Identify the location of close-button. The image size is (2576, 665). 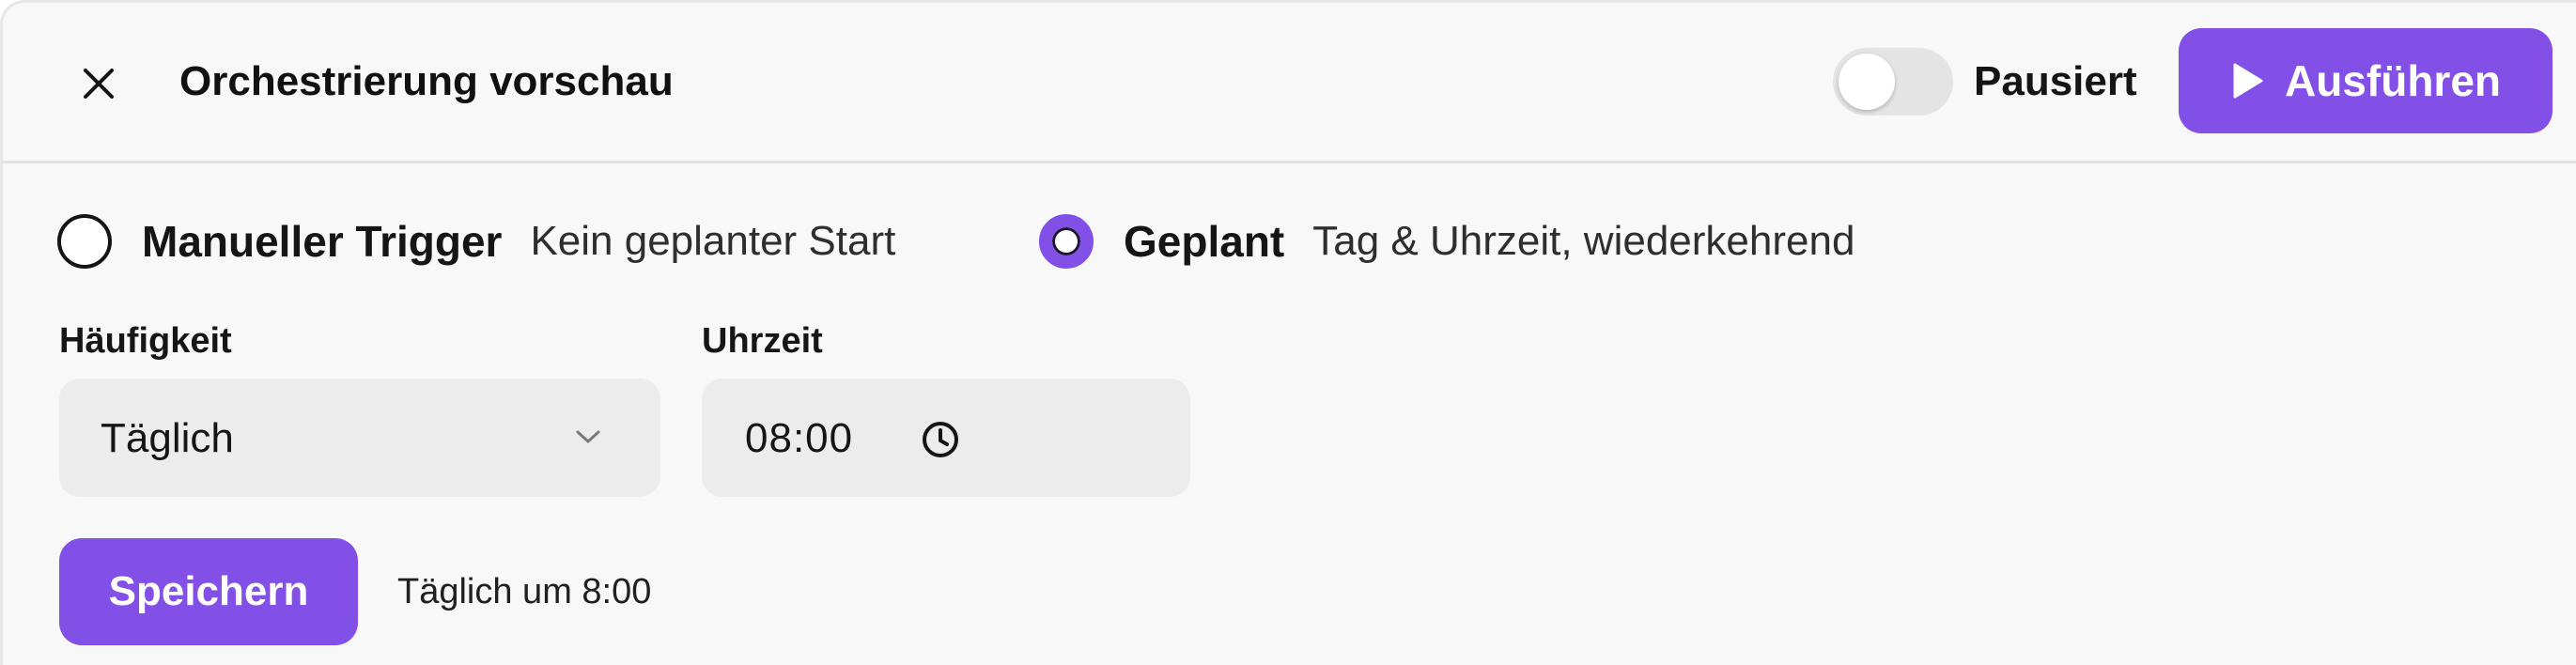
(99, 83).